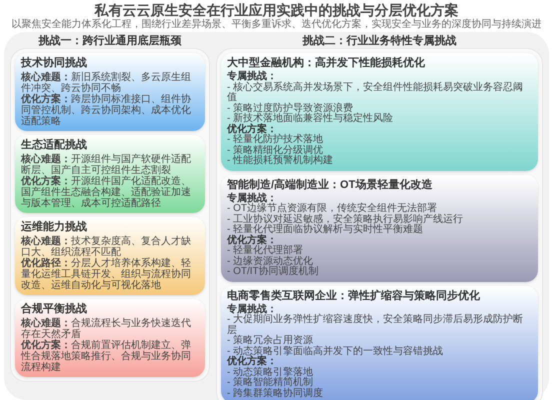 The width and height of the screenshot is (553, 400). Describe the element at coordinates (54, 309) in the screenshot. I see `card-title: 合规平衡挑战` at that location.